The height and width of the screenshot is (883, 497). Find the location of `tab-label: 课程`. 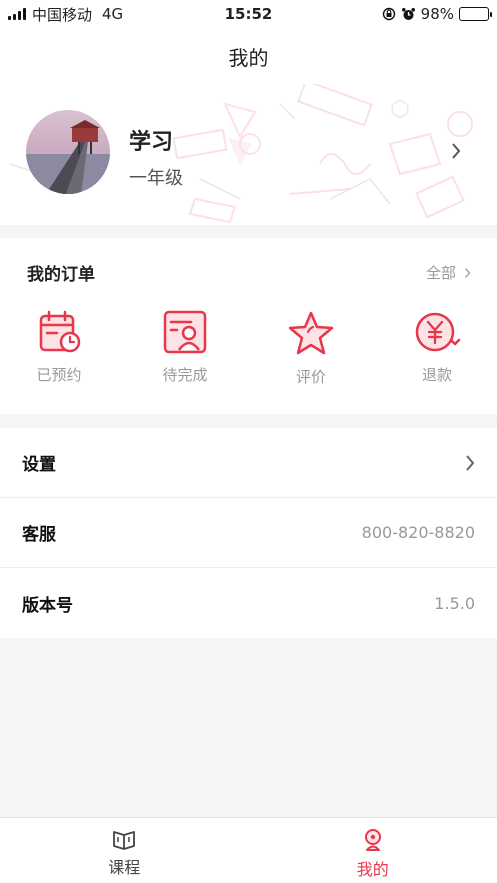

tab-label: 课程 is located at coordinates (124, 867).